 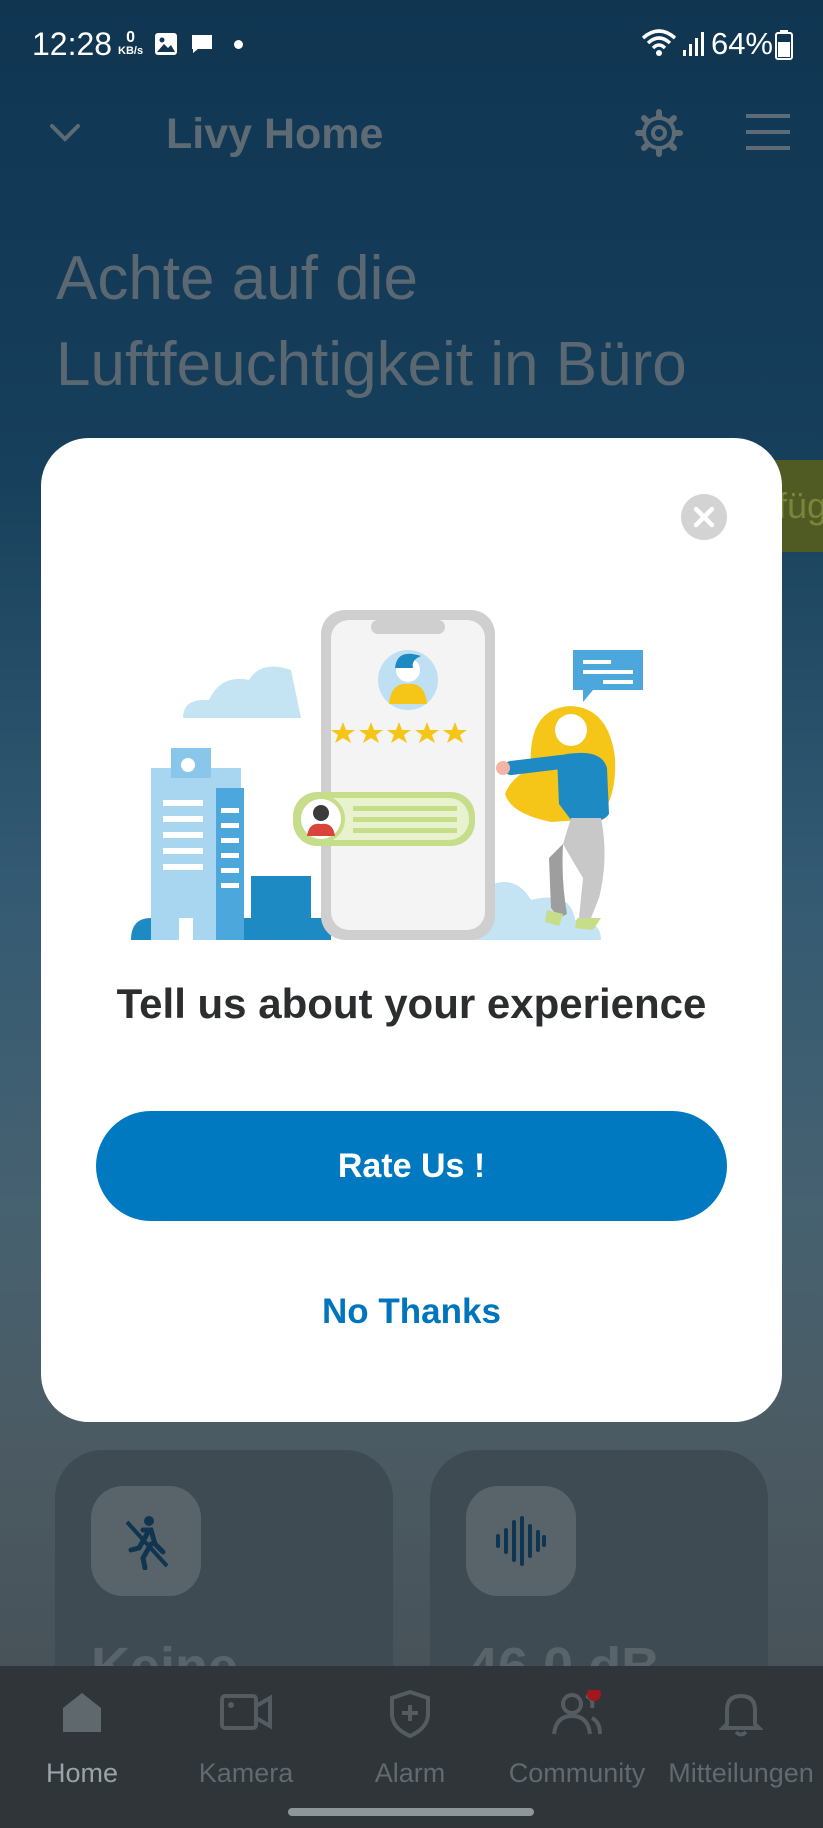 What do you see at coordinates (238, 44) in the screenshot?
I see `notification-dot` at bounding box center [238, 44].